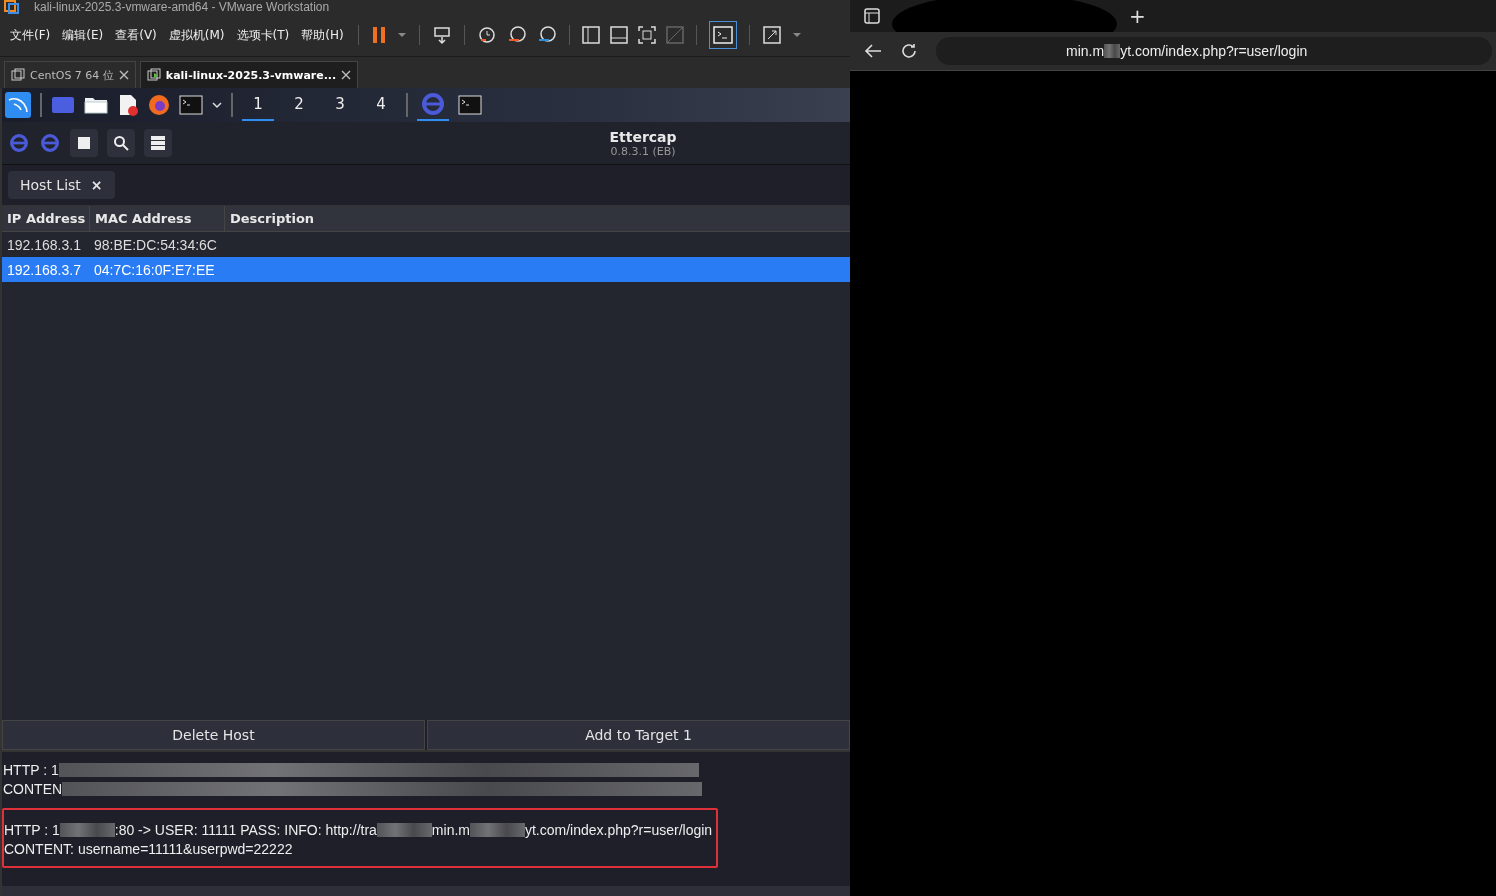  Describe the element at coordinates (96, 105) in the screenshot. I see `folder-icon` at that location.